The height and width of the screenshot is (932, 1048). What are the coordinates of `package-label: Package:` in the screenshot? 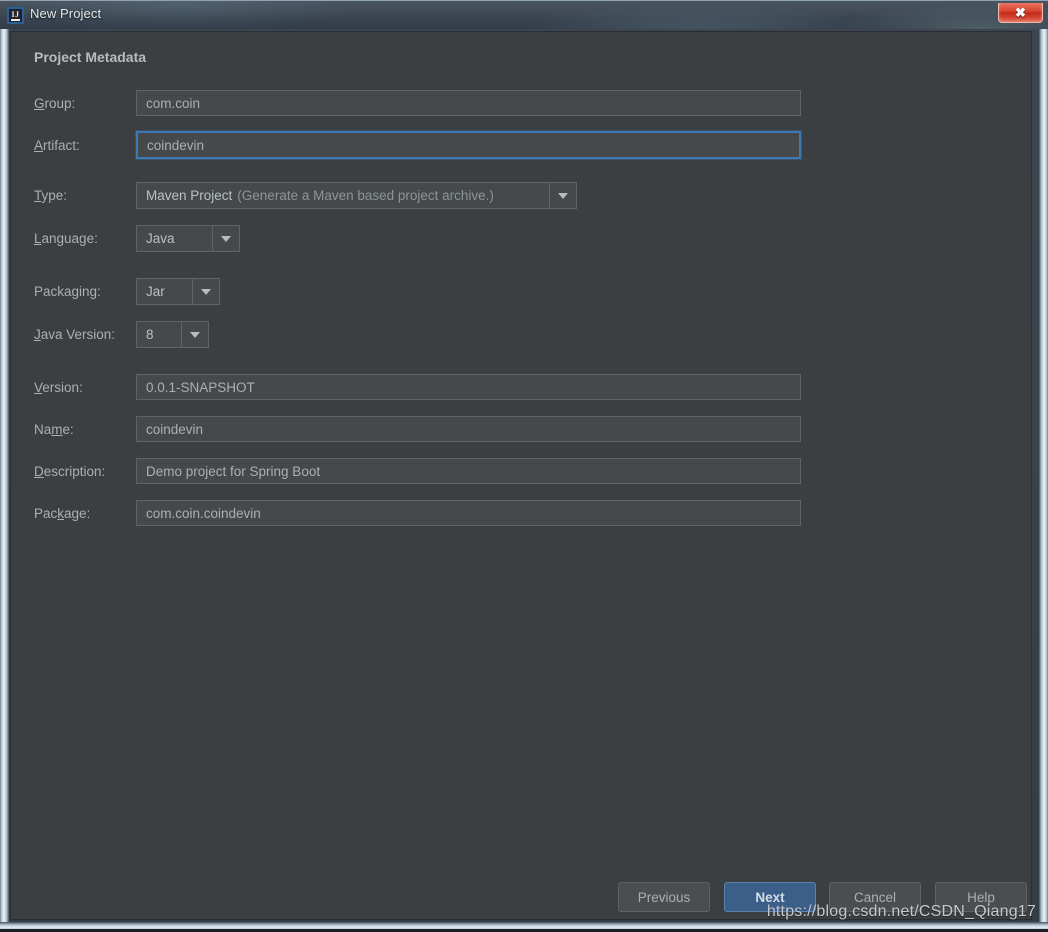 It's located at (62, 513).